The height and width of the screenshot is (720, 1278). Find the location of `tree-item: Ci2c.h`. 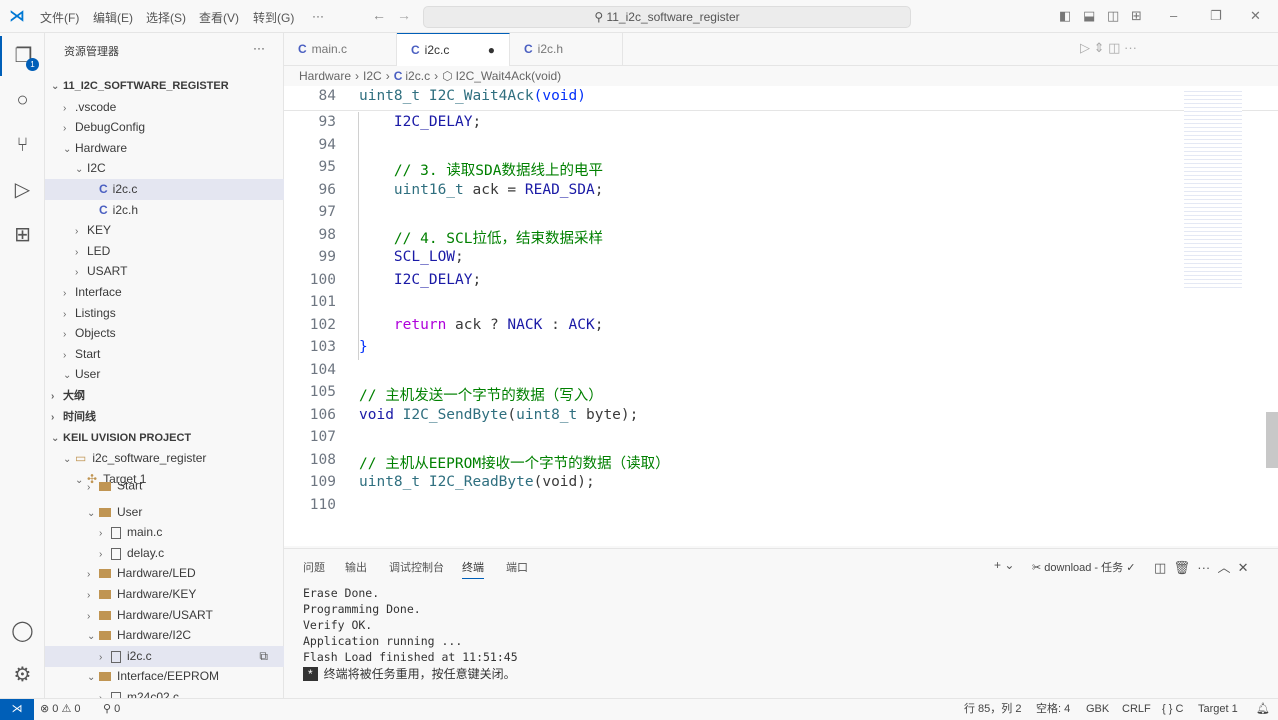

tree-item: Ci2c.h is located at coordinates (164, 210).